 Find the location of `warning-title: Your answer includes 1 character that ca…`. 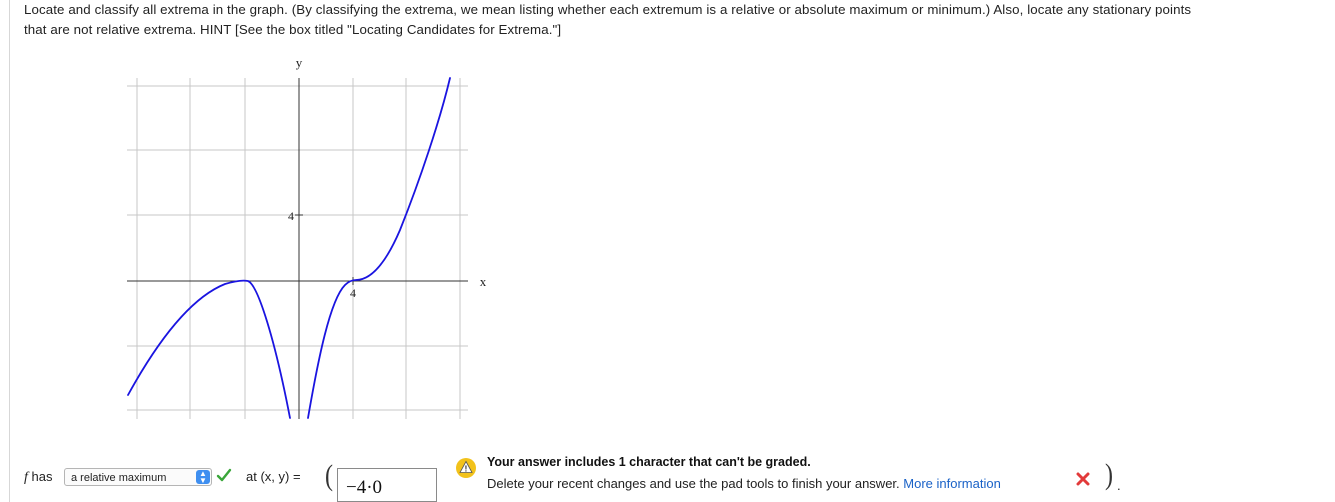

warning-title: Your answer includes 1 character that ca… is located at coordinates (649, 462).